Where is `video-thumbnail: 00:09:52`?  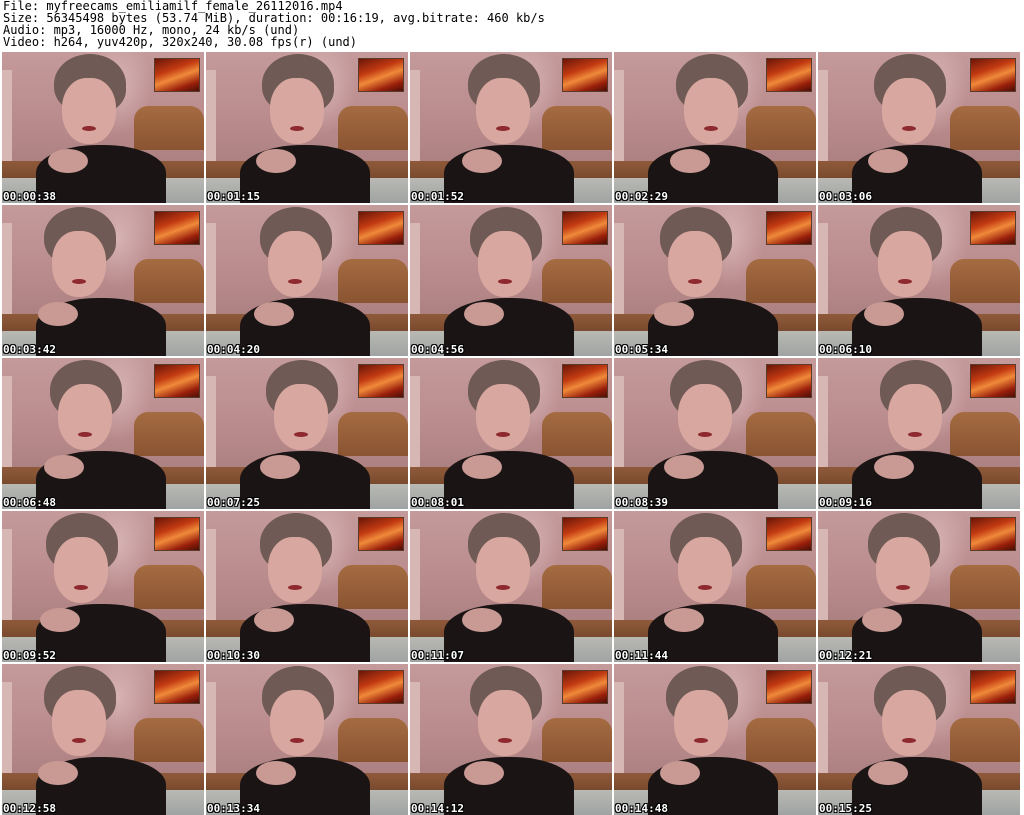 video-thumbnail: 00:09:52 is located at coordinates (103, 586).